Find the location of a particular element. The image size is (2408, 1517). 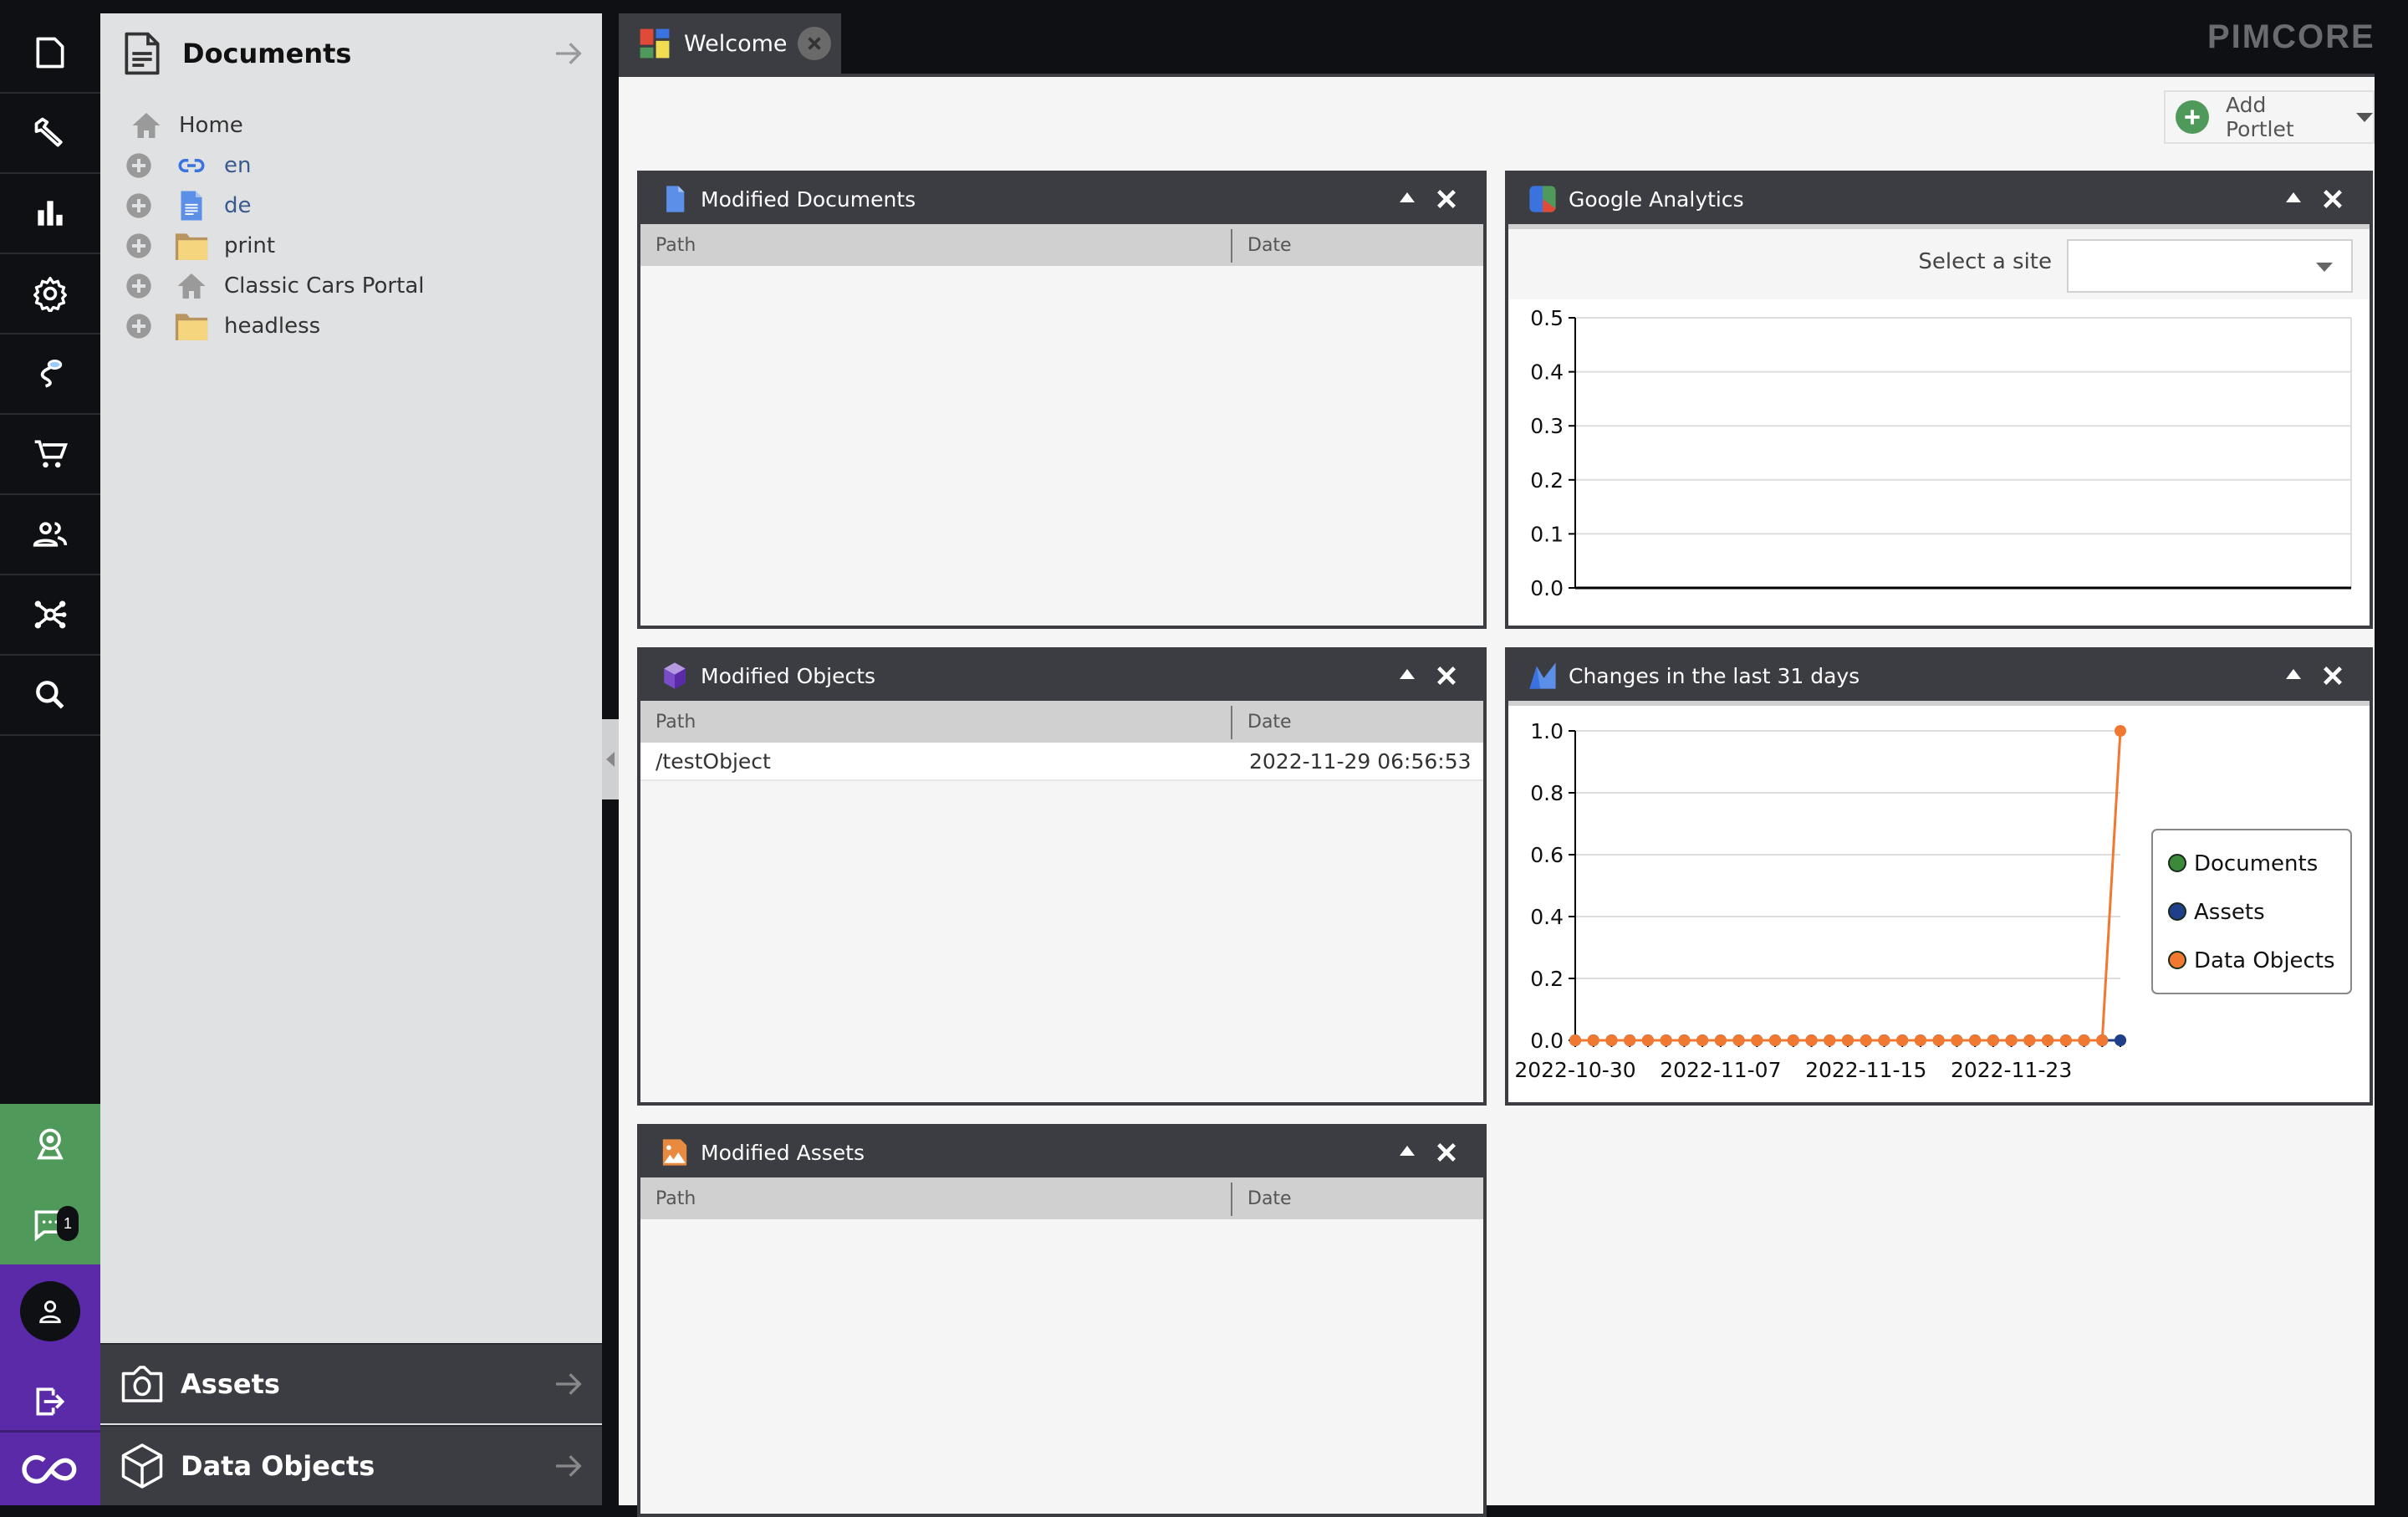

site-select is located at coordinates (2210, 266).